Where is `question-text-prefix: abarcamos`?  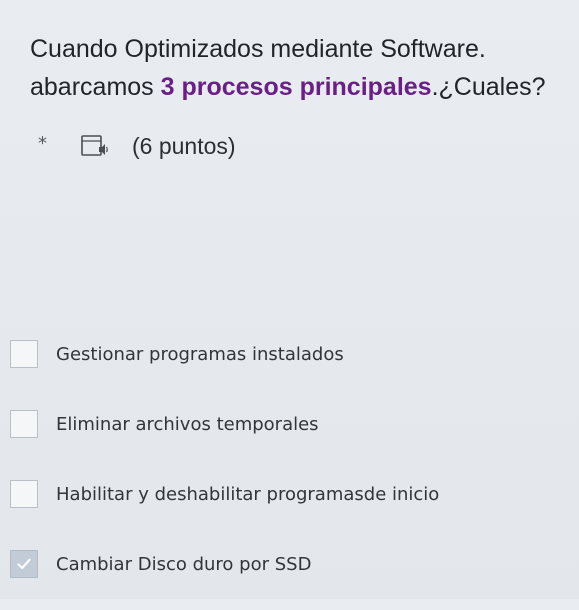 question-text-prefix: abarcamos is located at coordinates (95, 87).